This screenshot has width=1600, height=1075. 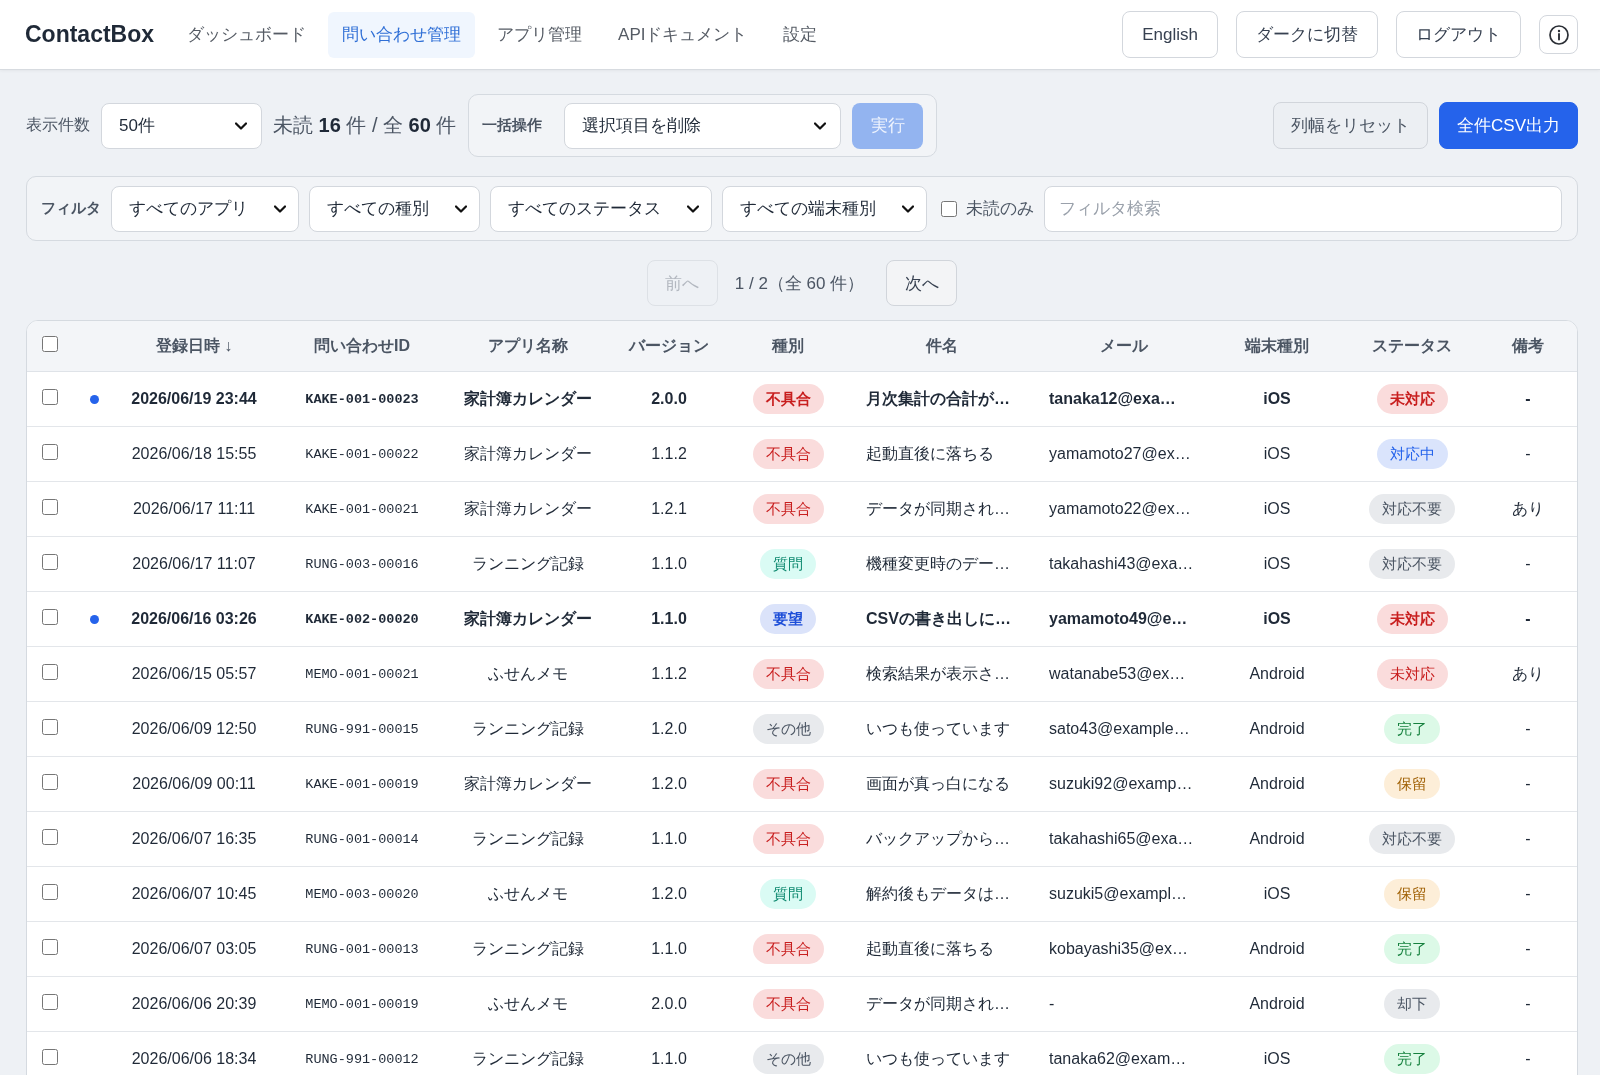 I want to click on filter-dropdown: すべての種別, so click(x=394, y=208).